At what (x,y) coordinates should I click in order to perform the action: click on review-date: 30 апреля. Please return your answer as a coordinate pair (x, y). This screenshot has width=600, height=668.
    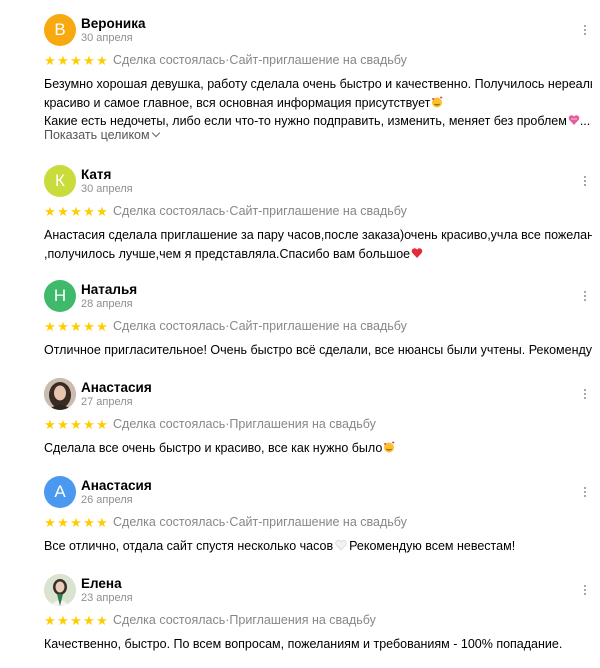
    Looking at the image, I should click on (107, 189).